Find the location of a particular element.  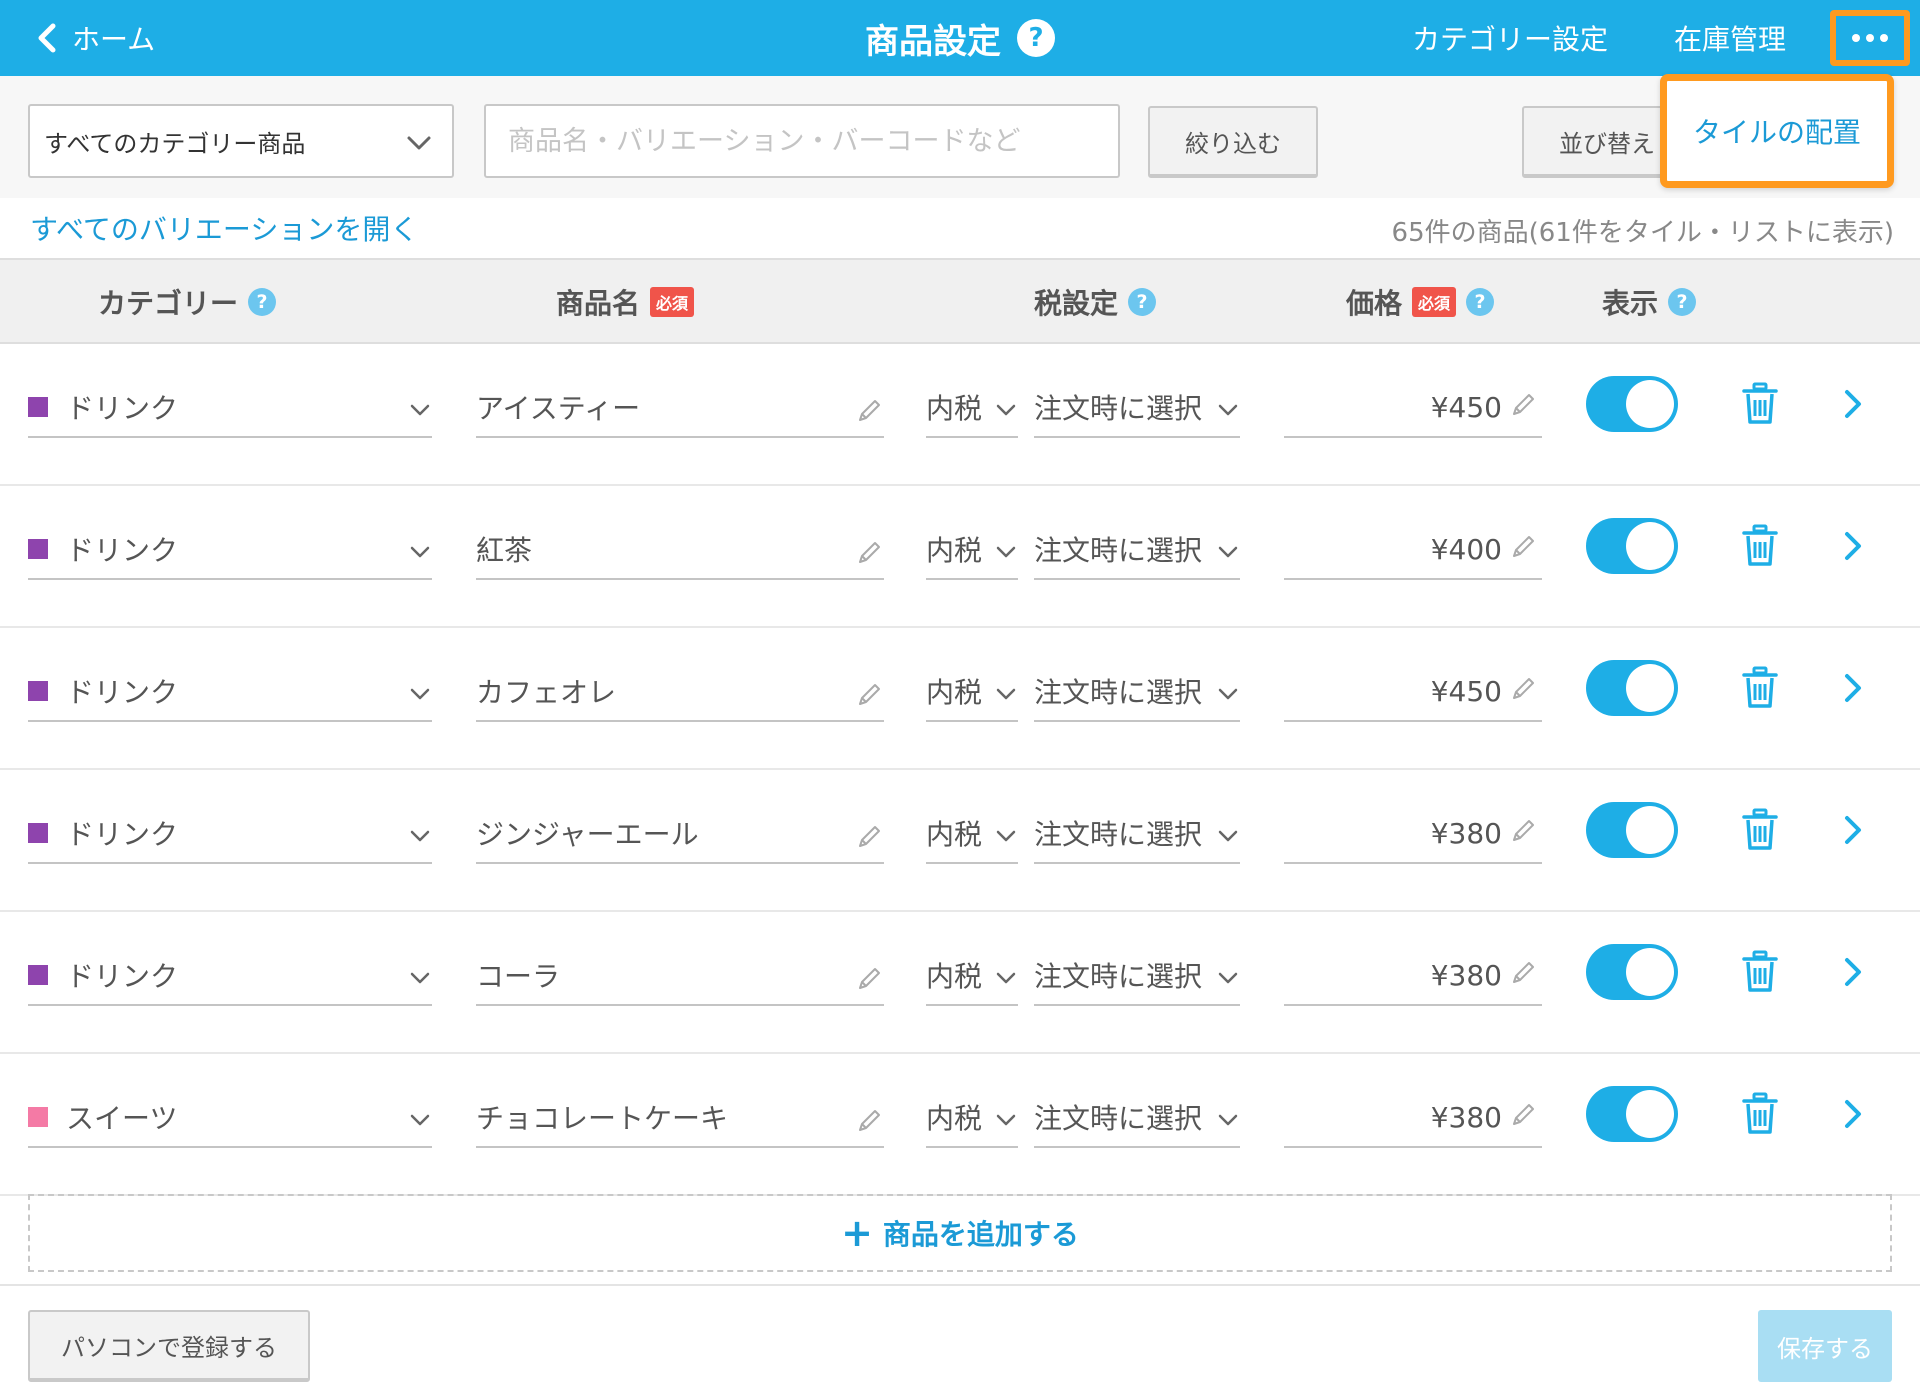

product-name-field: 紅茶 is located at coordinates (680, 550).